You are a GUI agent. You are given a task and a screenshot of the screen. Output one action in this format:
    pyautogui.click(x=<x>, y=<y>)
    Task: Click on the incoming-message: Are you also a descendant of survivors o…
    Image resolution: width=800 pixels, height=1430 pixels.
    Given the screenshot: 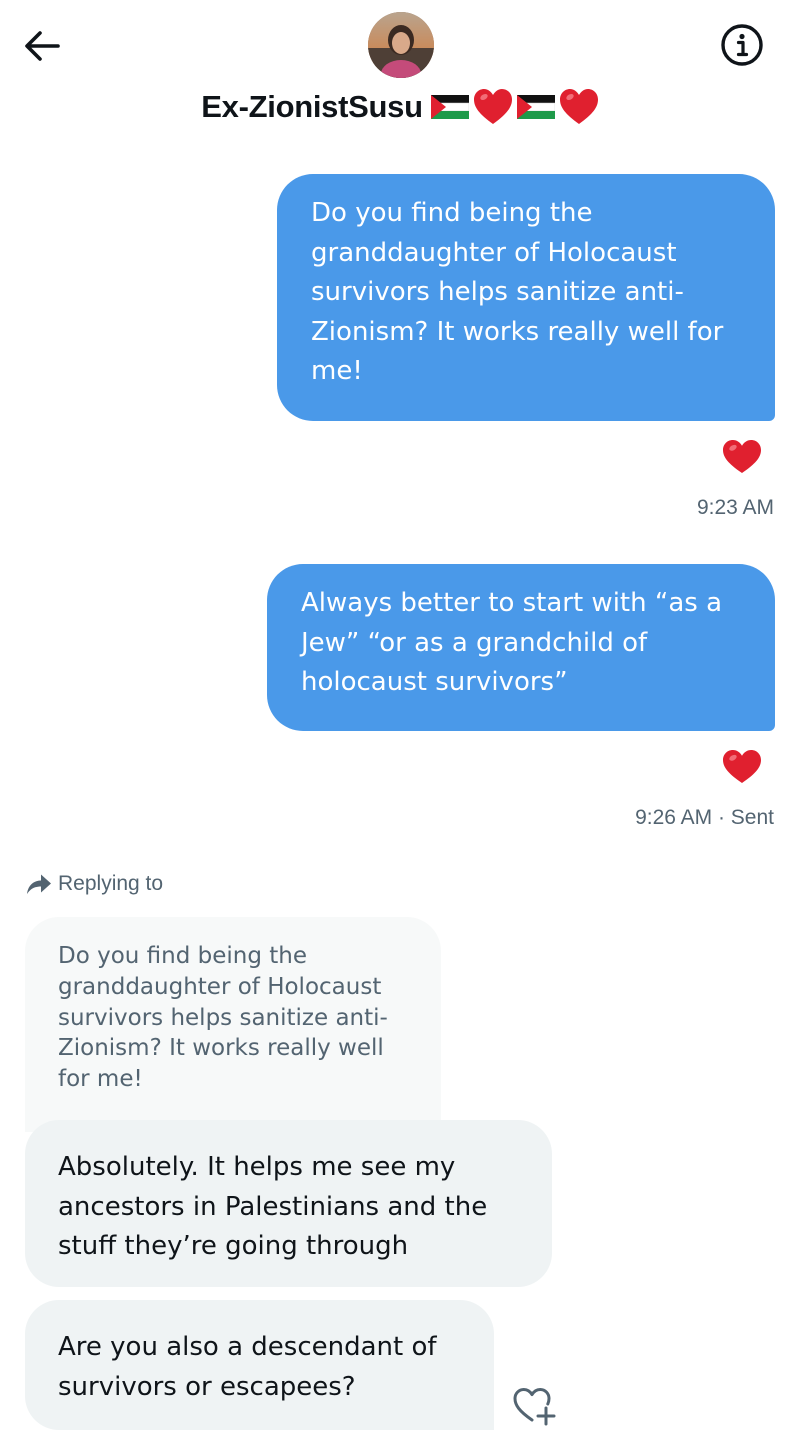 What is the action you would take?
    pyautogui.click(x=259, y=1365)
    